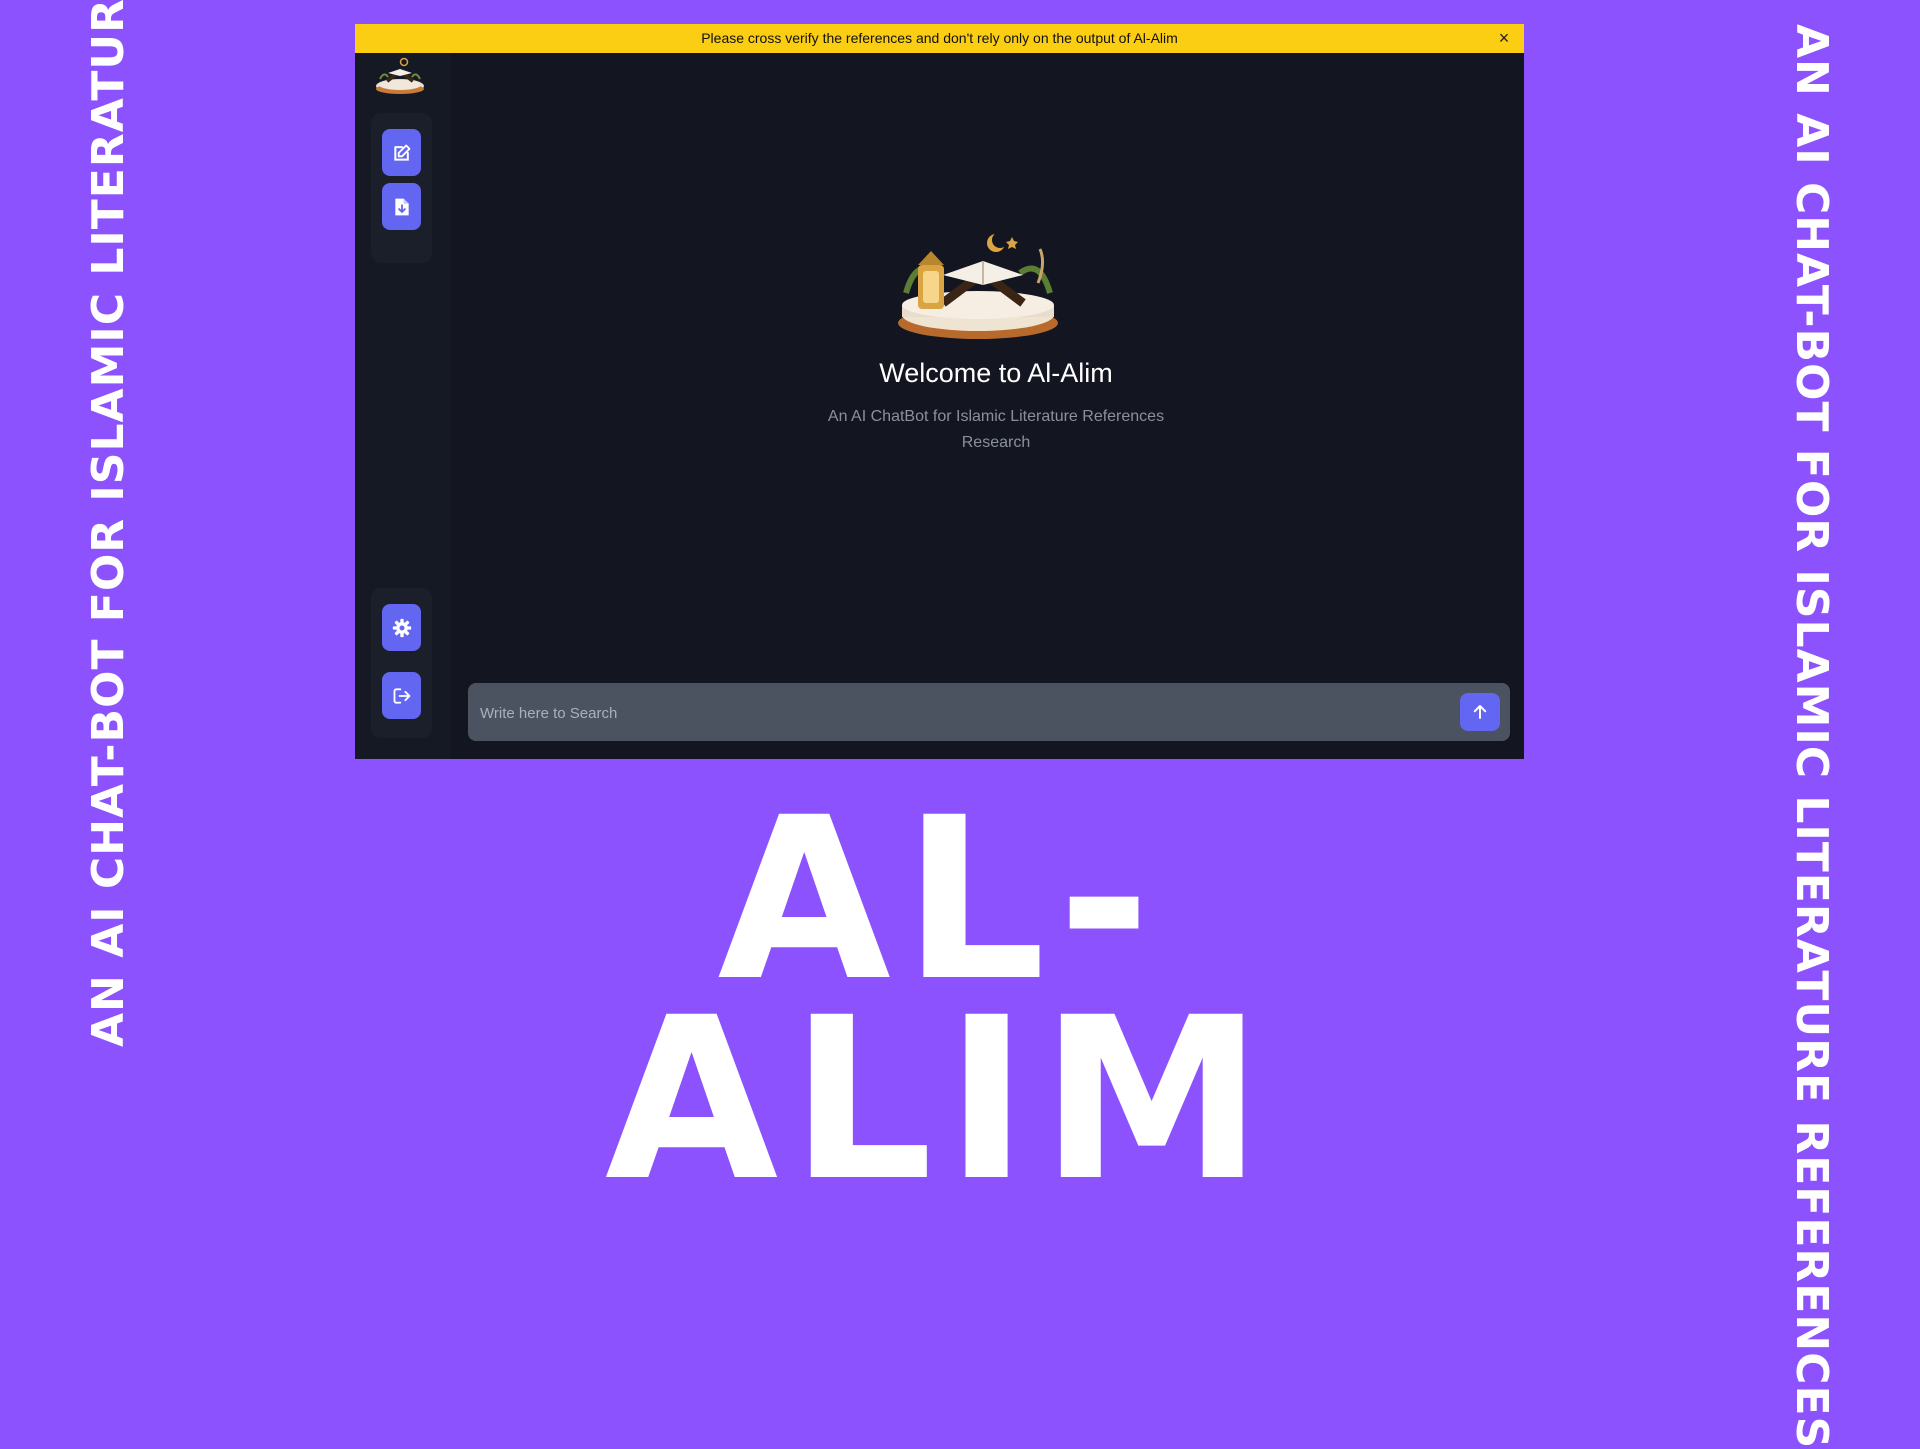  I want to click on app-logo, so click(400, 75).